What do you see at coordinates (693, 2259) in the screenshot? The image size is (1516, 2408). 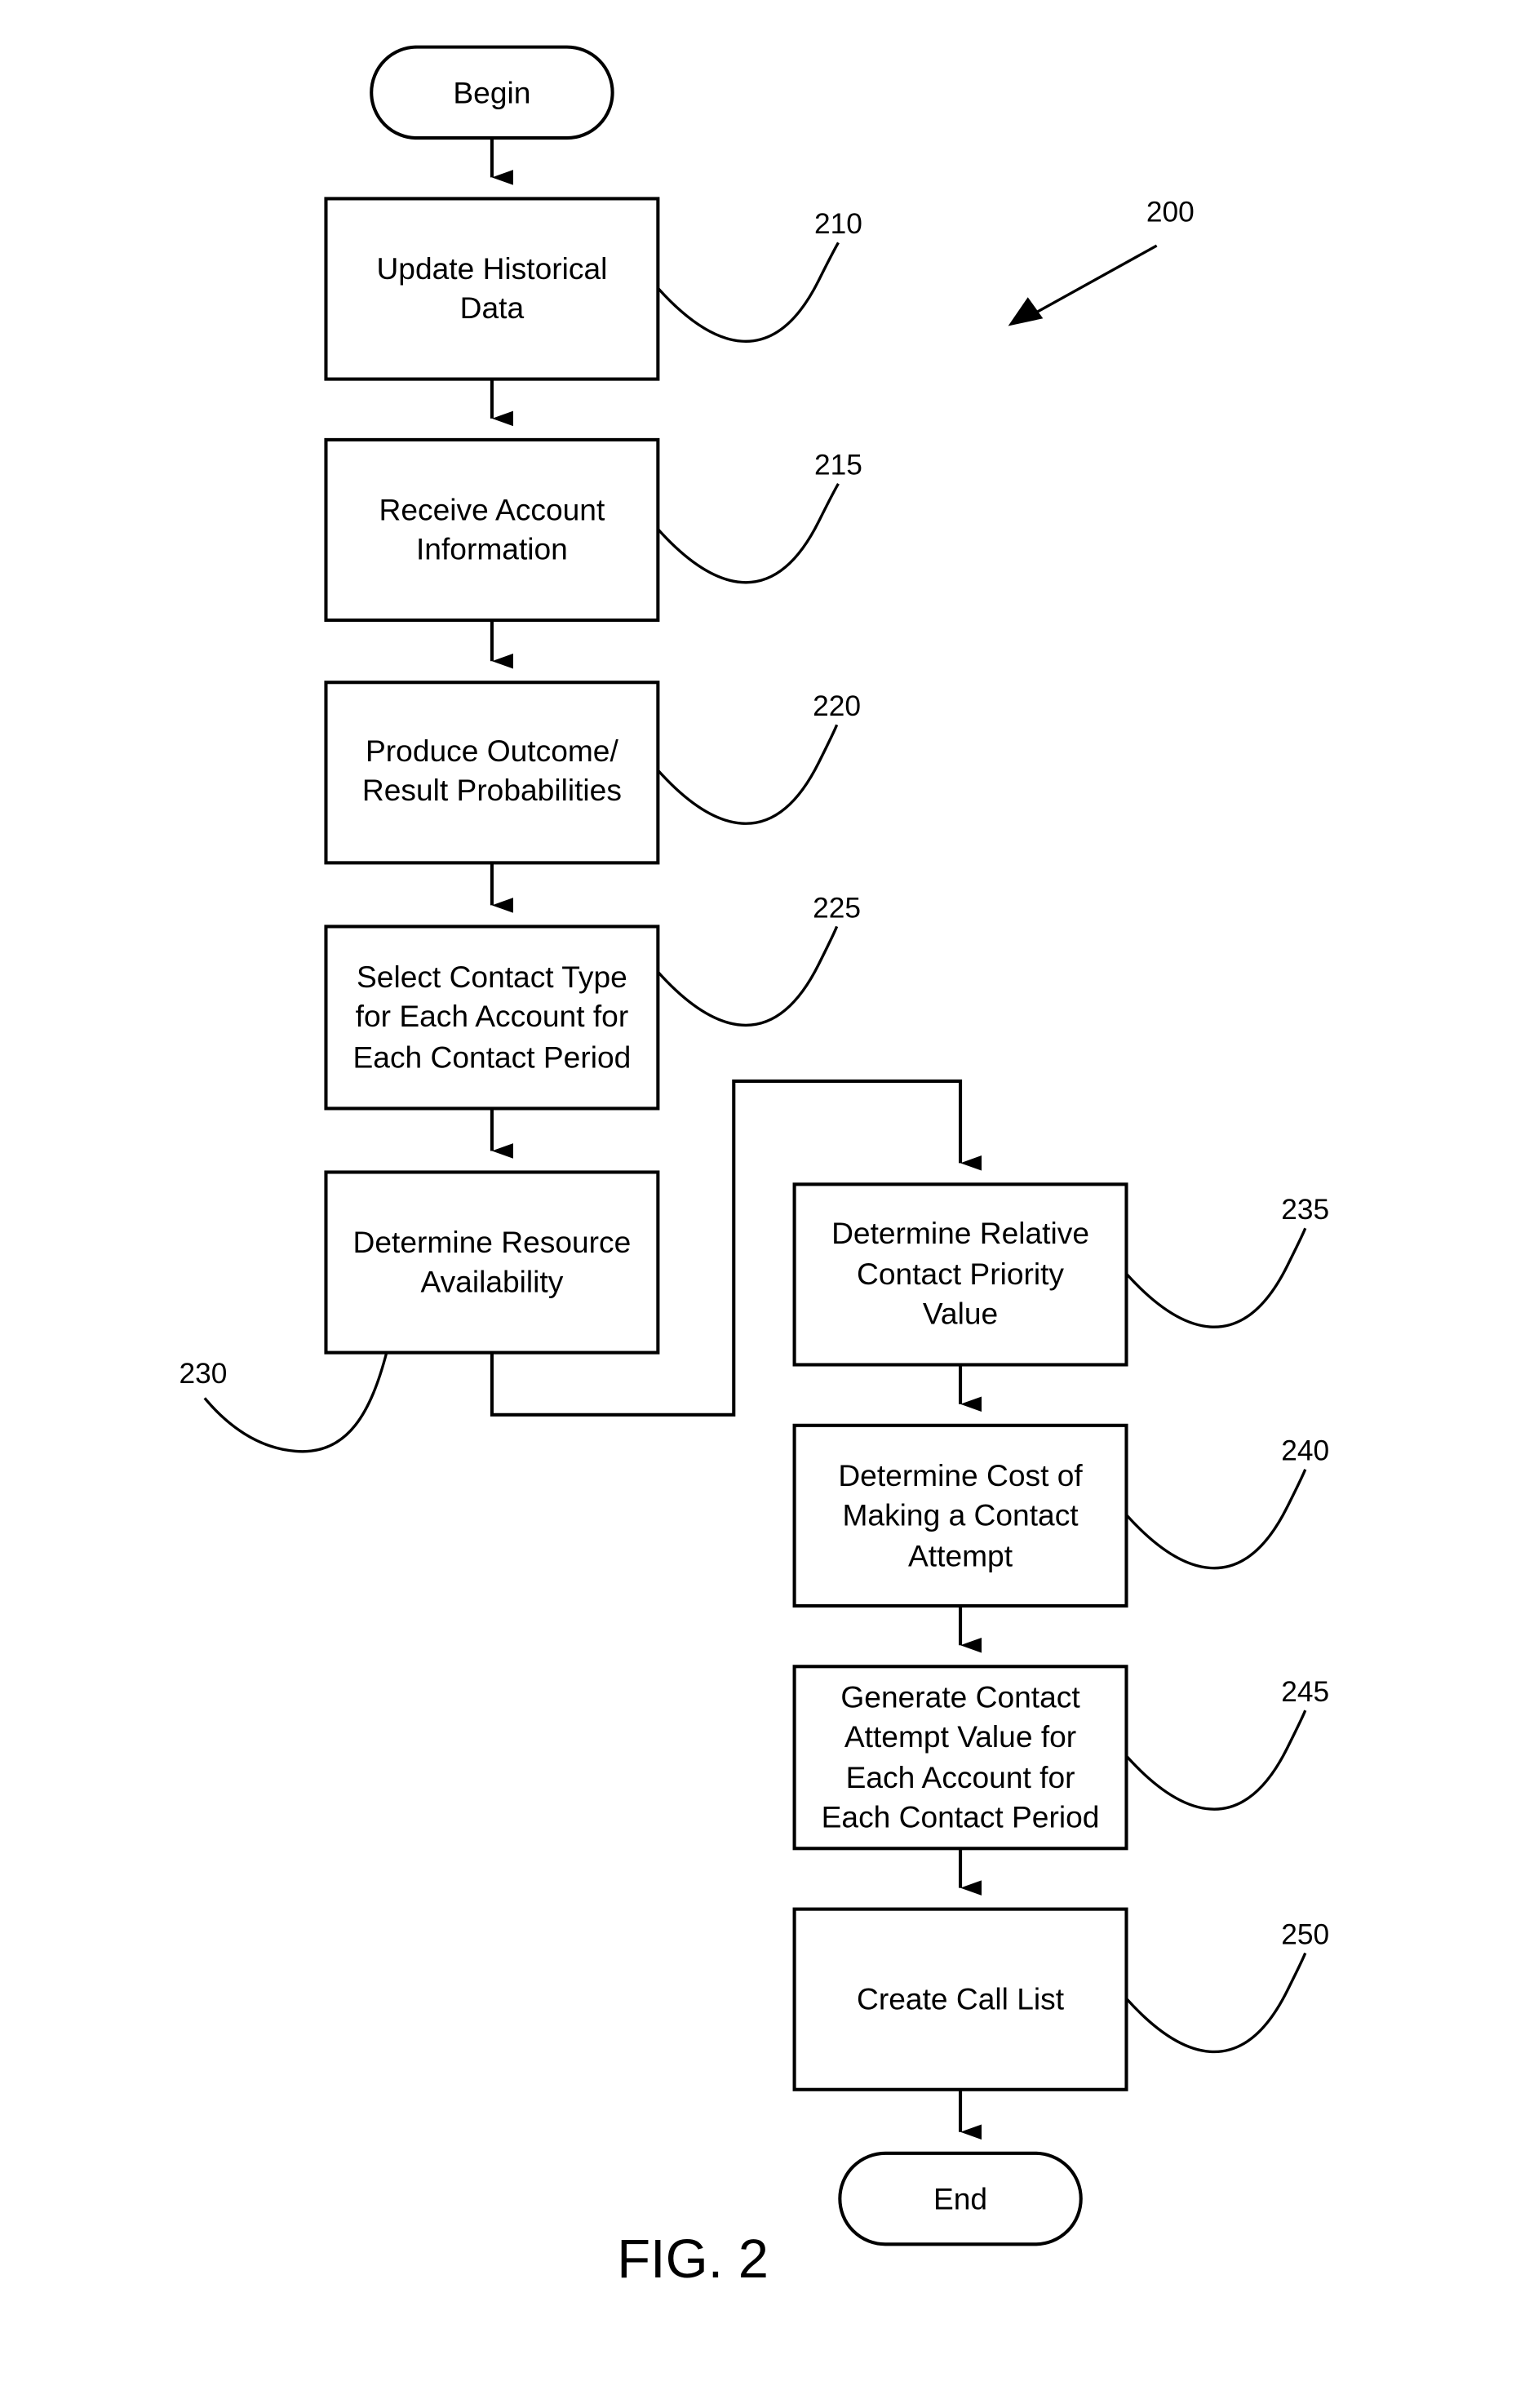 I see `figure-label: FIG. 2` at bounding box center [693, 2259].